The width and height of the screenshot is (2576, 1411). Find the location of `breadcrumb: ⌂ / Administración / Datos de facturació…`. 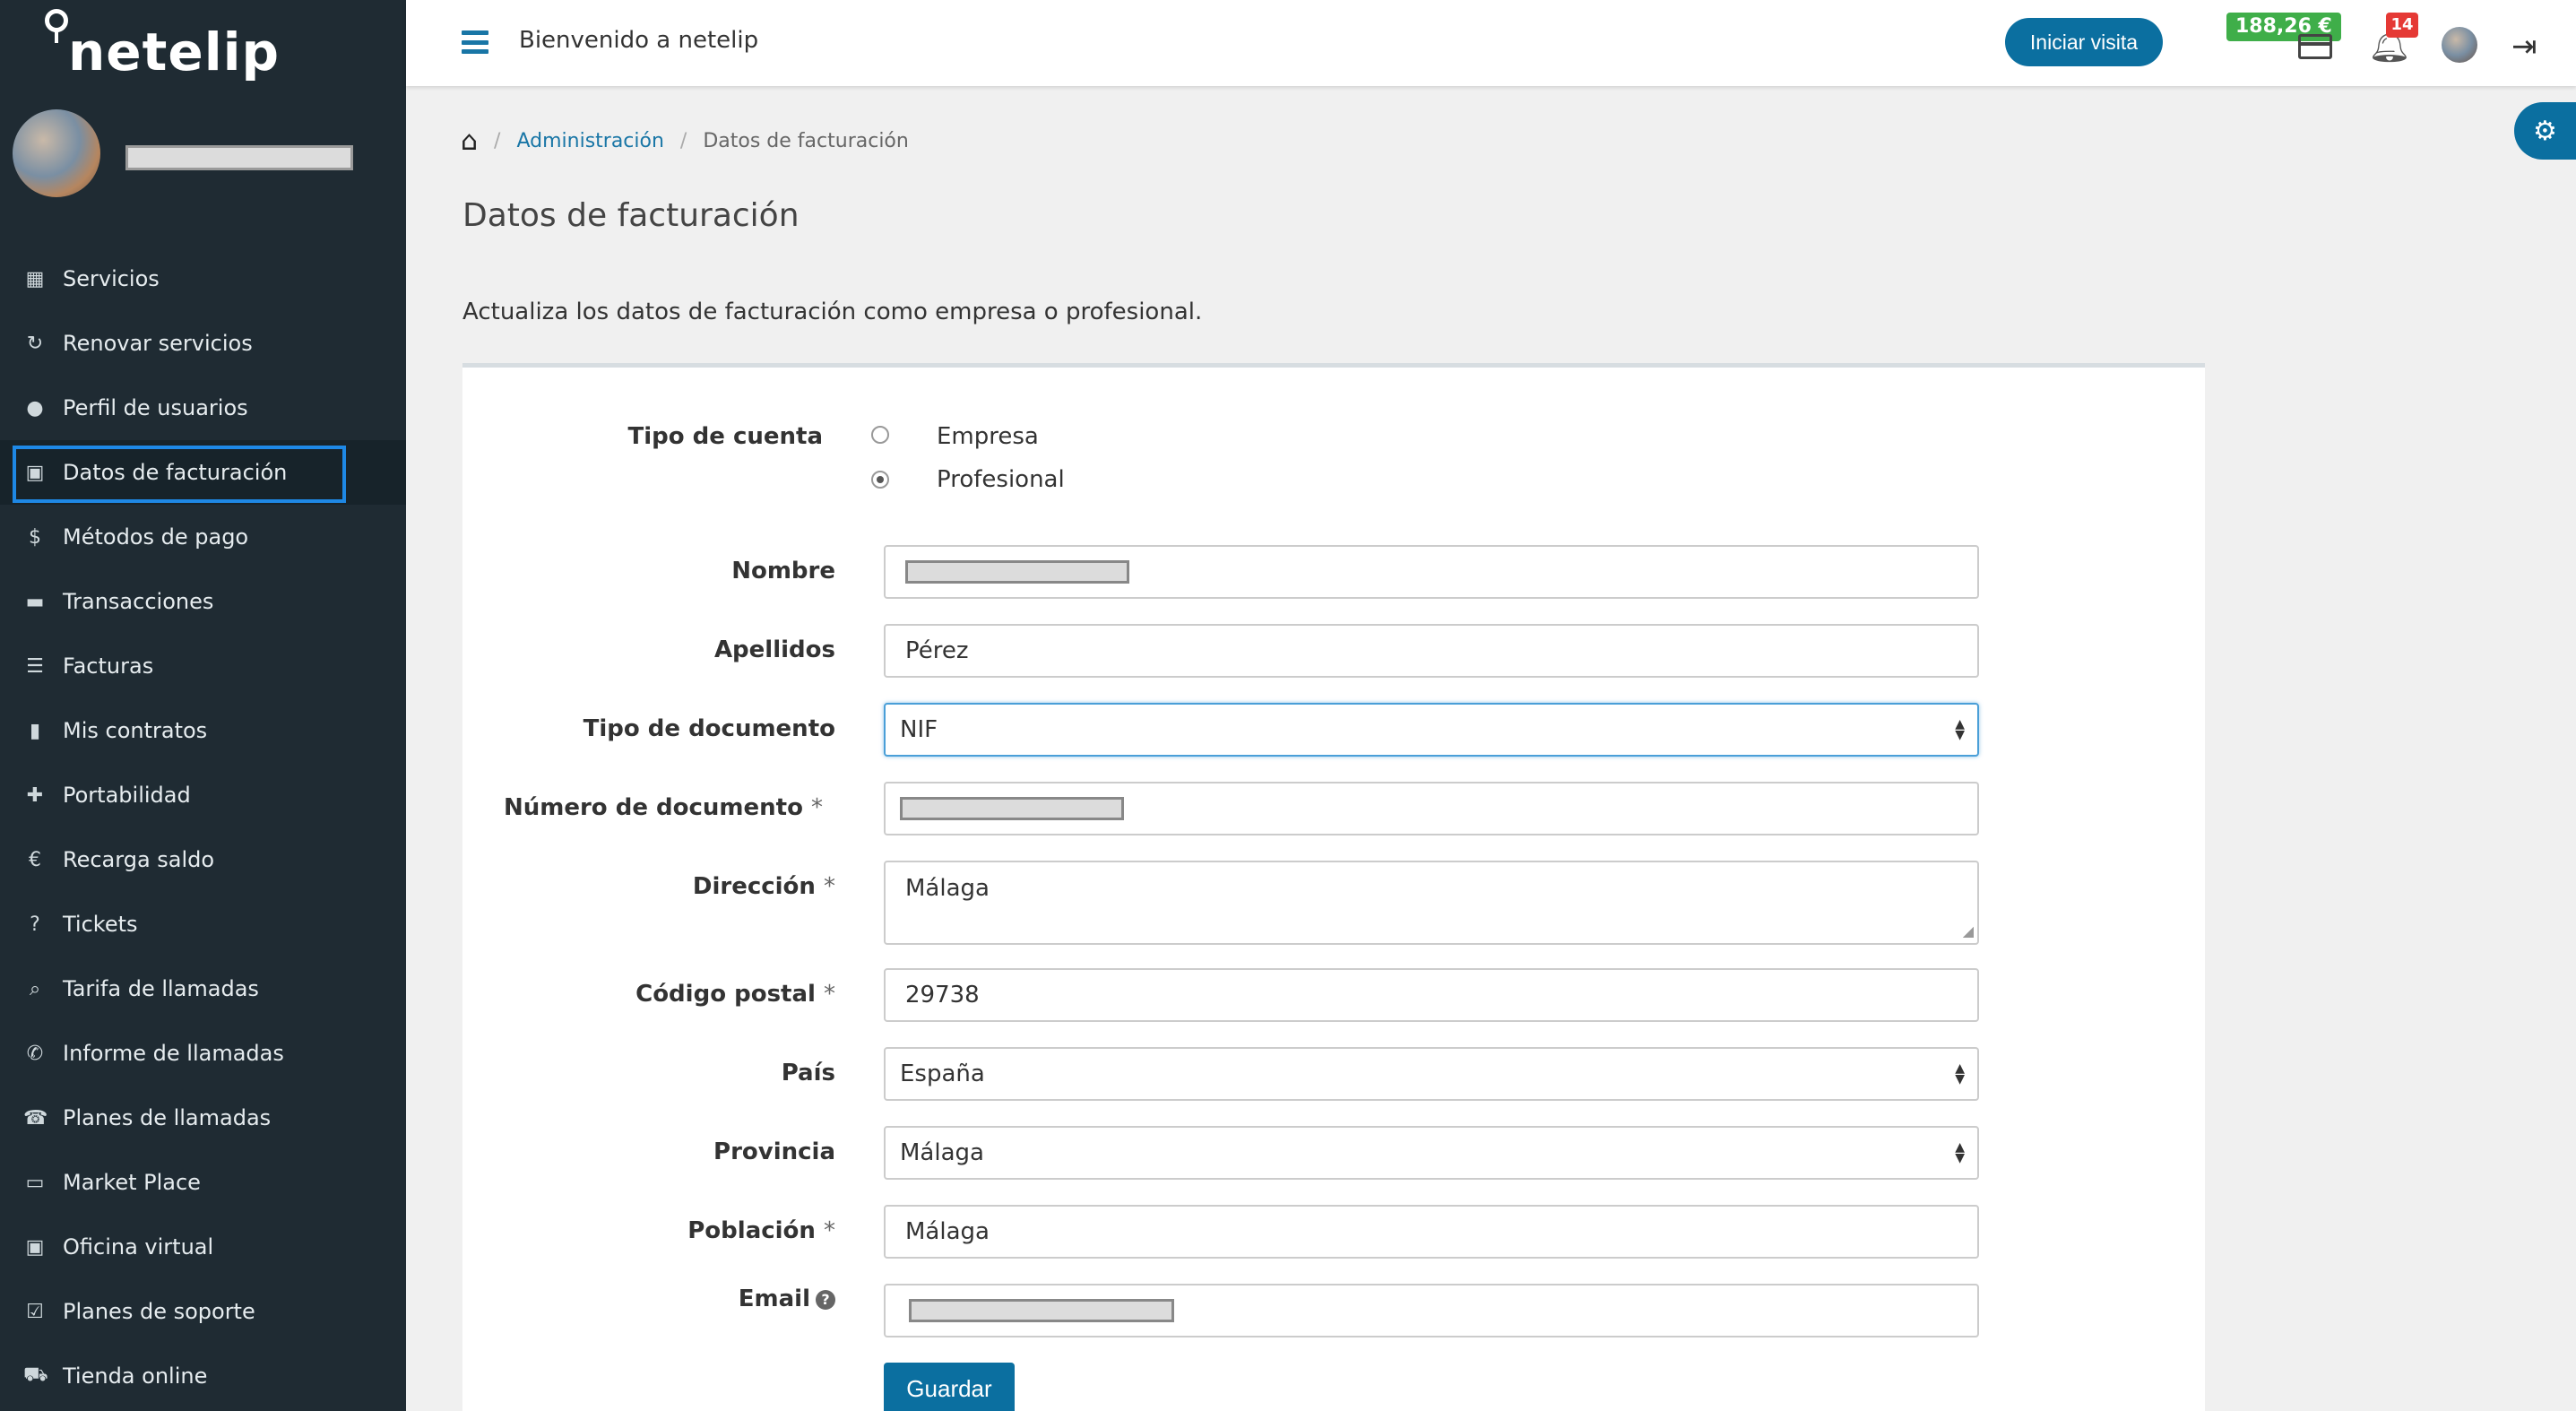

breadcrumb: ⌂ / Administración / Datos de facturació… is located at coordinates (685, 141).